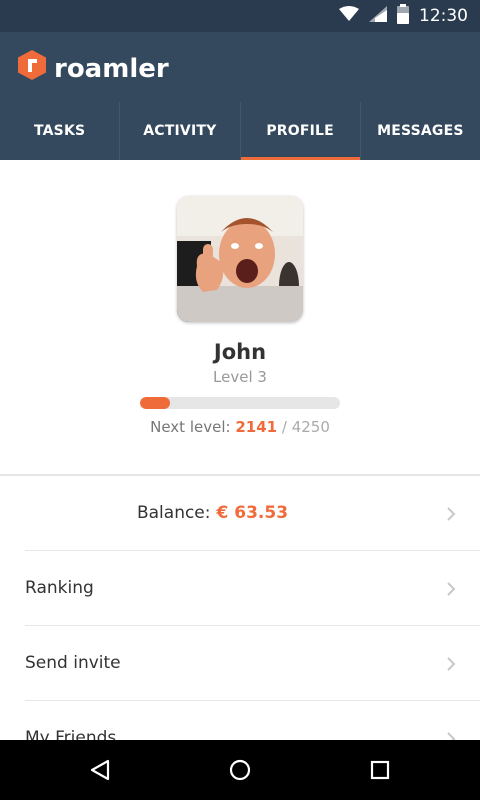 The width and height of the screenshot is (480, 800). I want to click on app-name: roamler, so click(111, 68).